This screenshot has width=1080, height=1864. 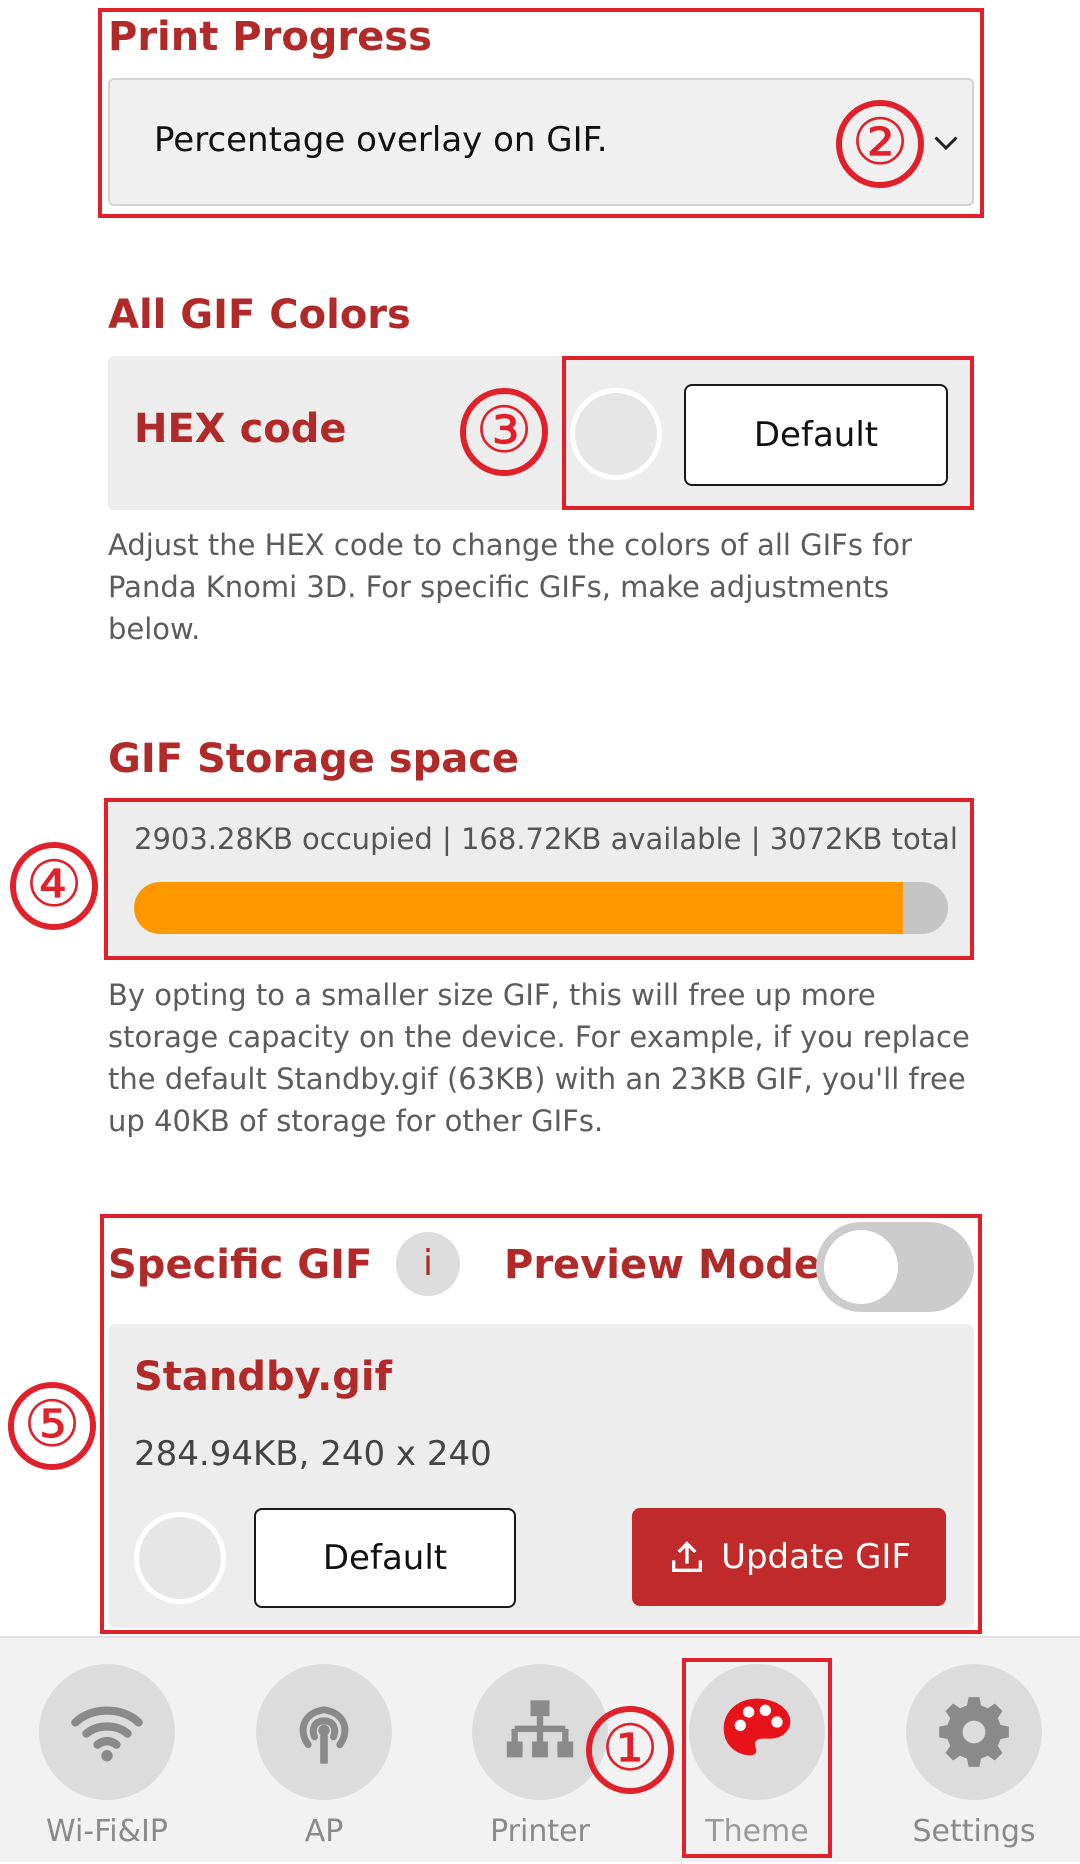 I want to click on nav-item-settings: Settings, so click(x=974, y=1764).